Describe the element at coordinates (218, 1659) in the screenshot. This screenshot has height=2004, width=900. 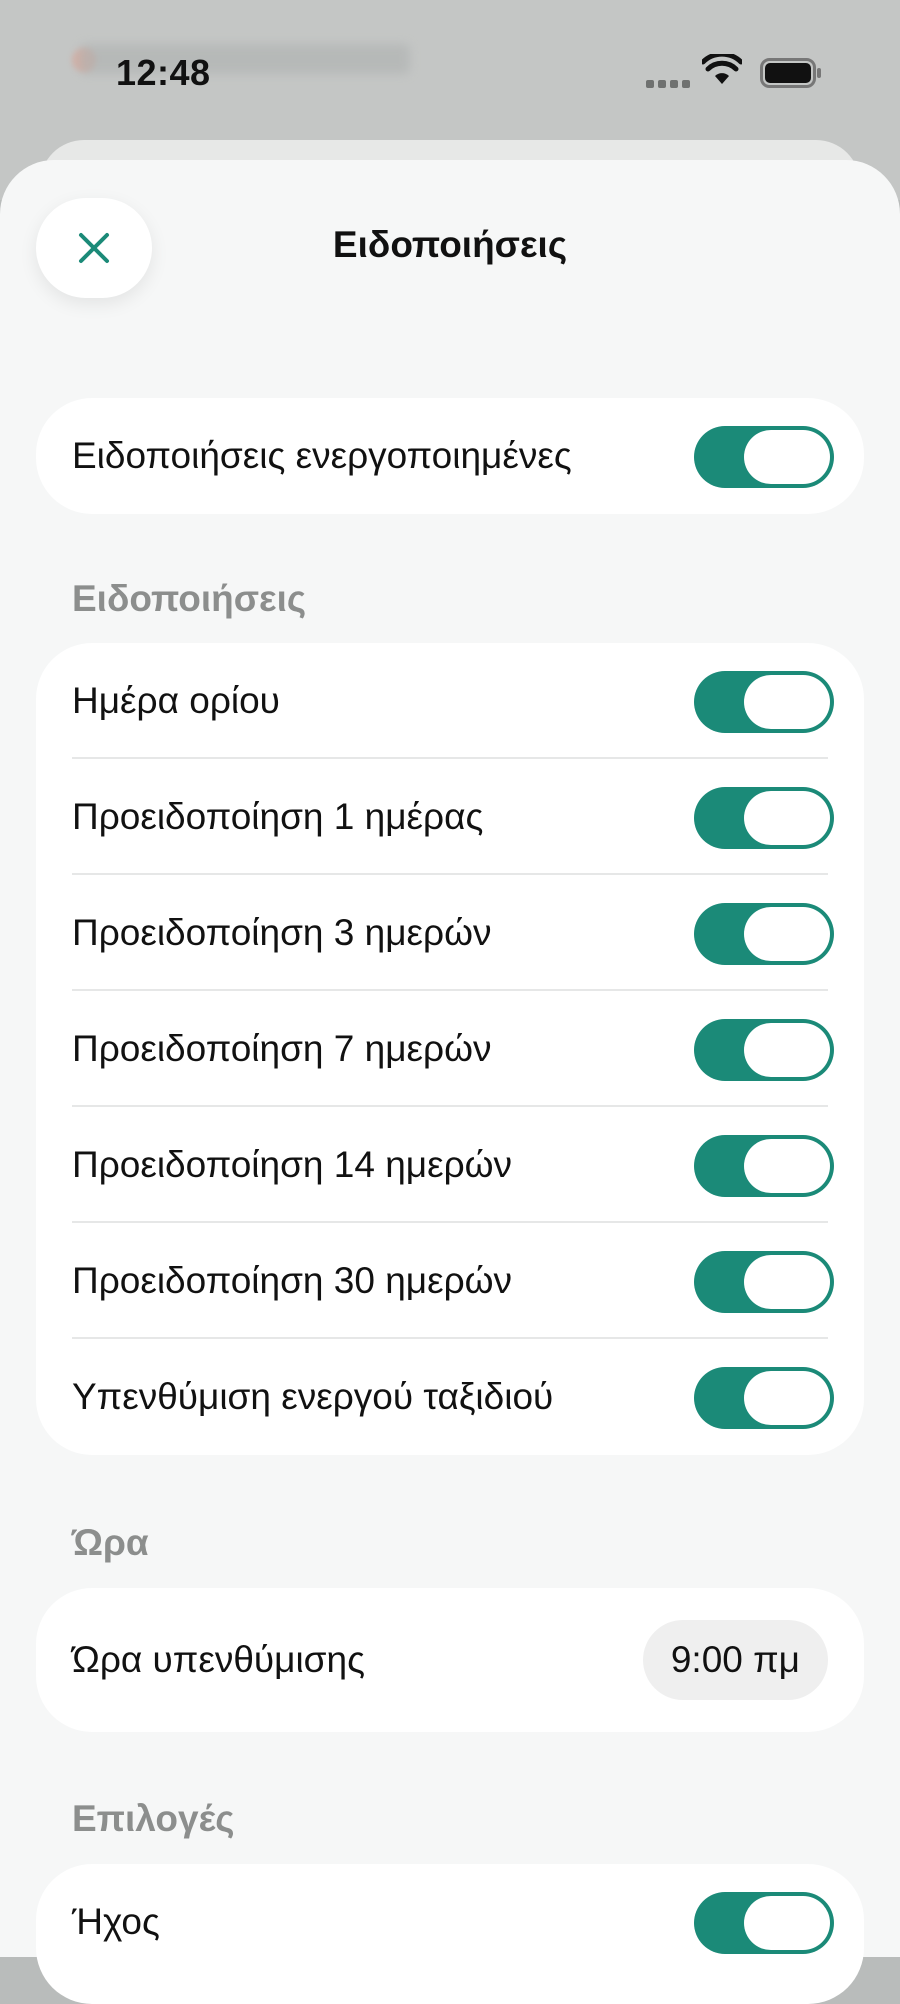
I see `reminder-time-label: Ώρα υπενθύμισης` at that location.